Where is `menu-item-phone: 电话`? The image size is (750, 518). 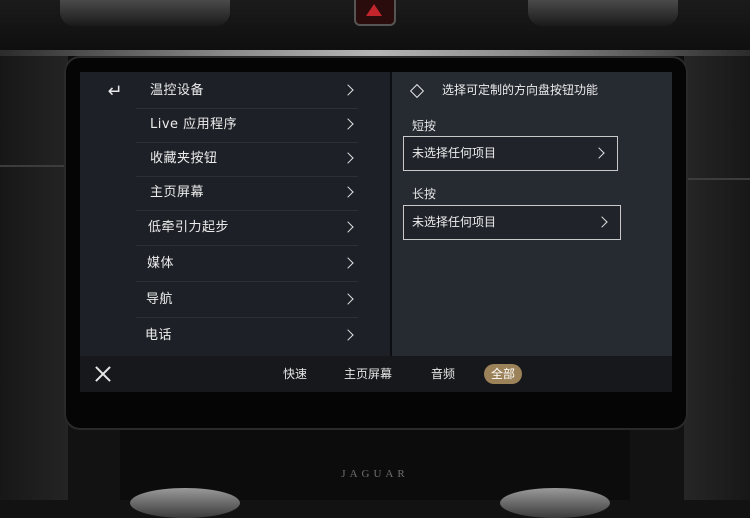
menu-item-phone: 电话 is located at coordinates (247, 336).